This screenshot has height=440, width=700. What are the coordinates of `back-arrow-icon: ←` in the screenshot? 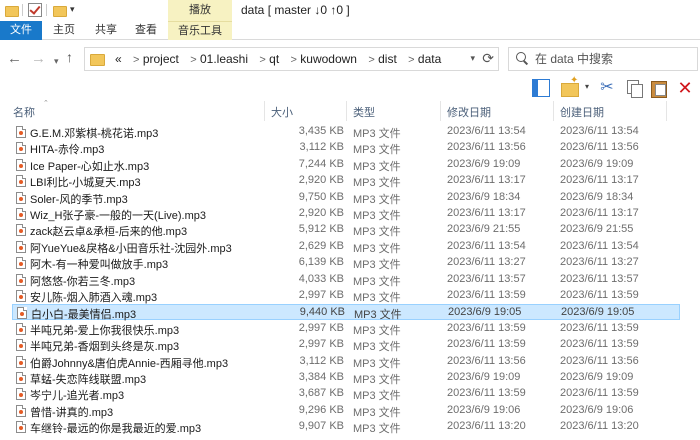 It's located at (14, 58).